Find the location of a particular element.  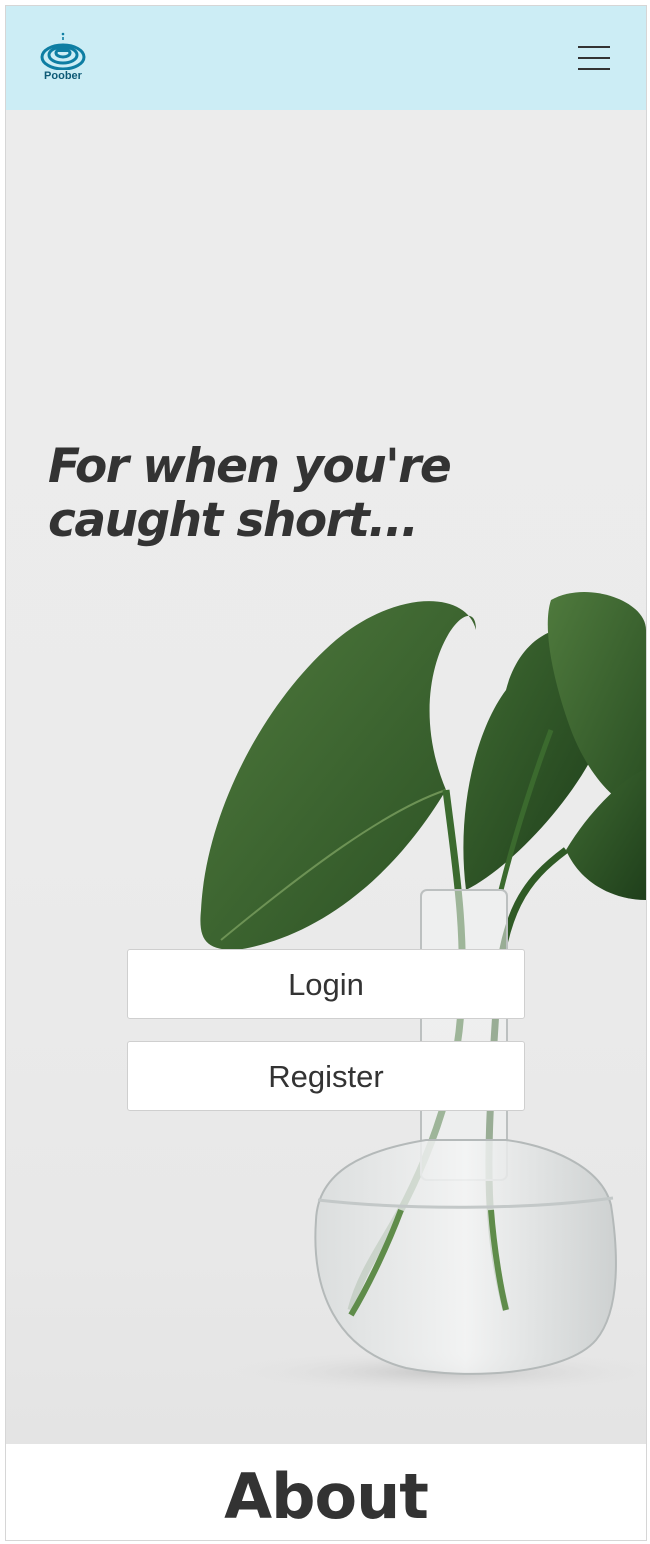

about-section: About is located at coordinates (326, 1492).